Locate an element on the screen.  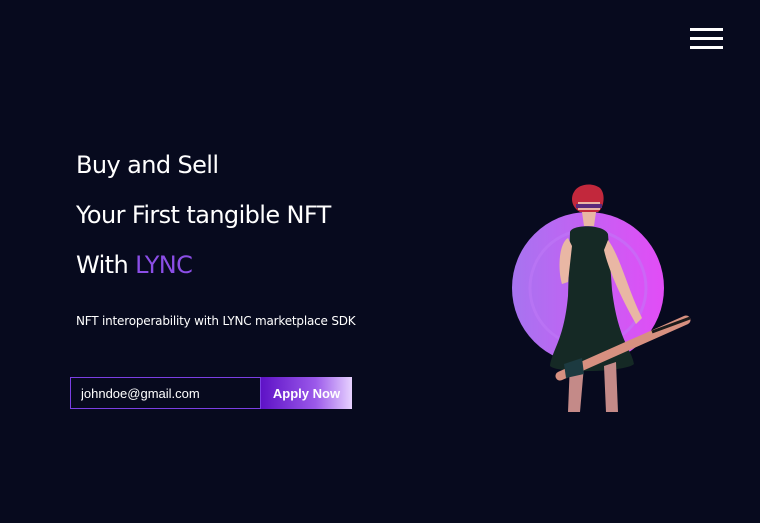
apply-now-button: Apply Now is located at coordinates (306, 393).